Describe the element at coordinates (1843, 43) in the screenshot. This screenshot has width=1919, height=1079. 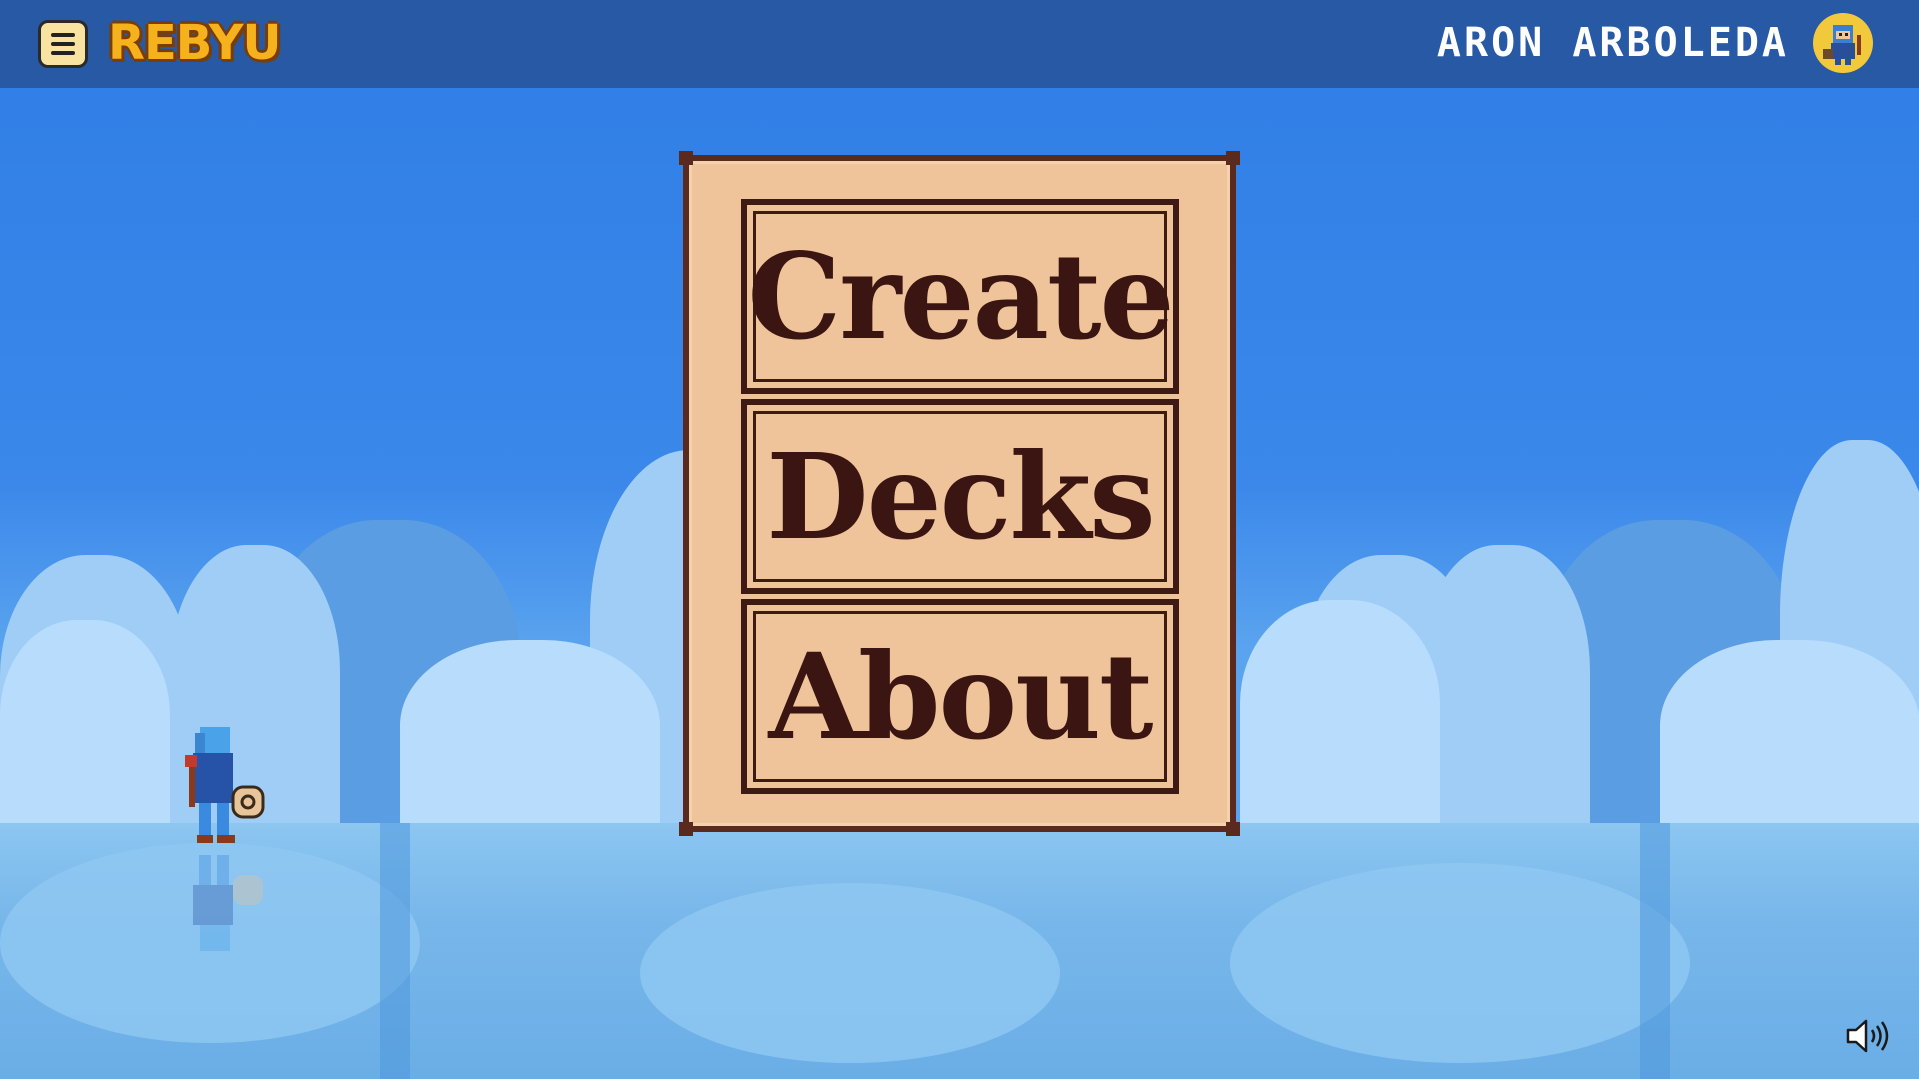
I see `user-avatar-icon` at that location.